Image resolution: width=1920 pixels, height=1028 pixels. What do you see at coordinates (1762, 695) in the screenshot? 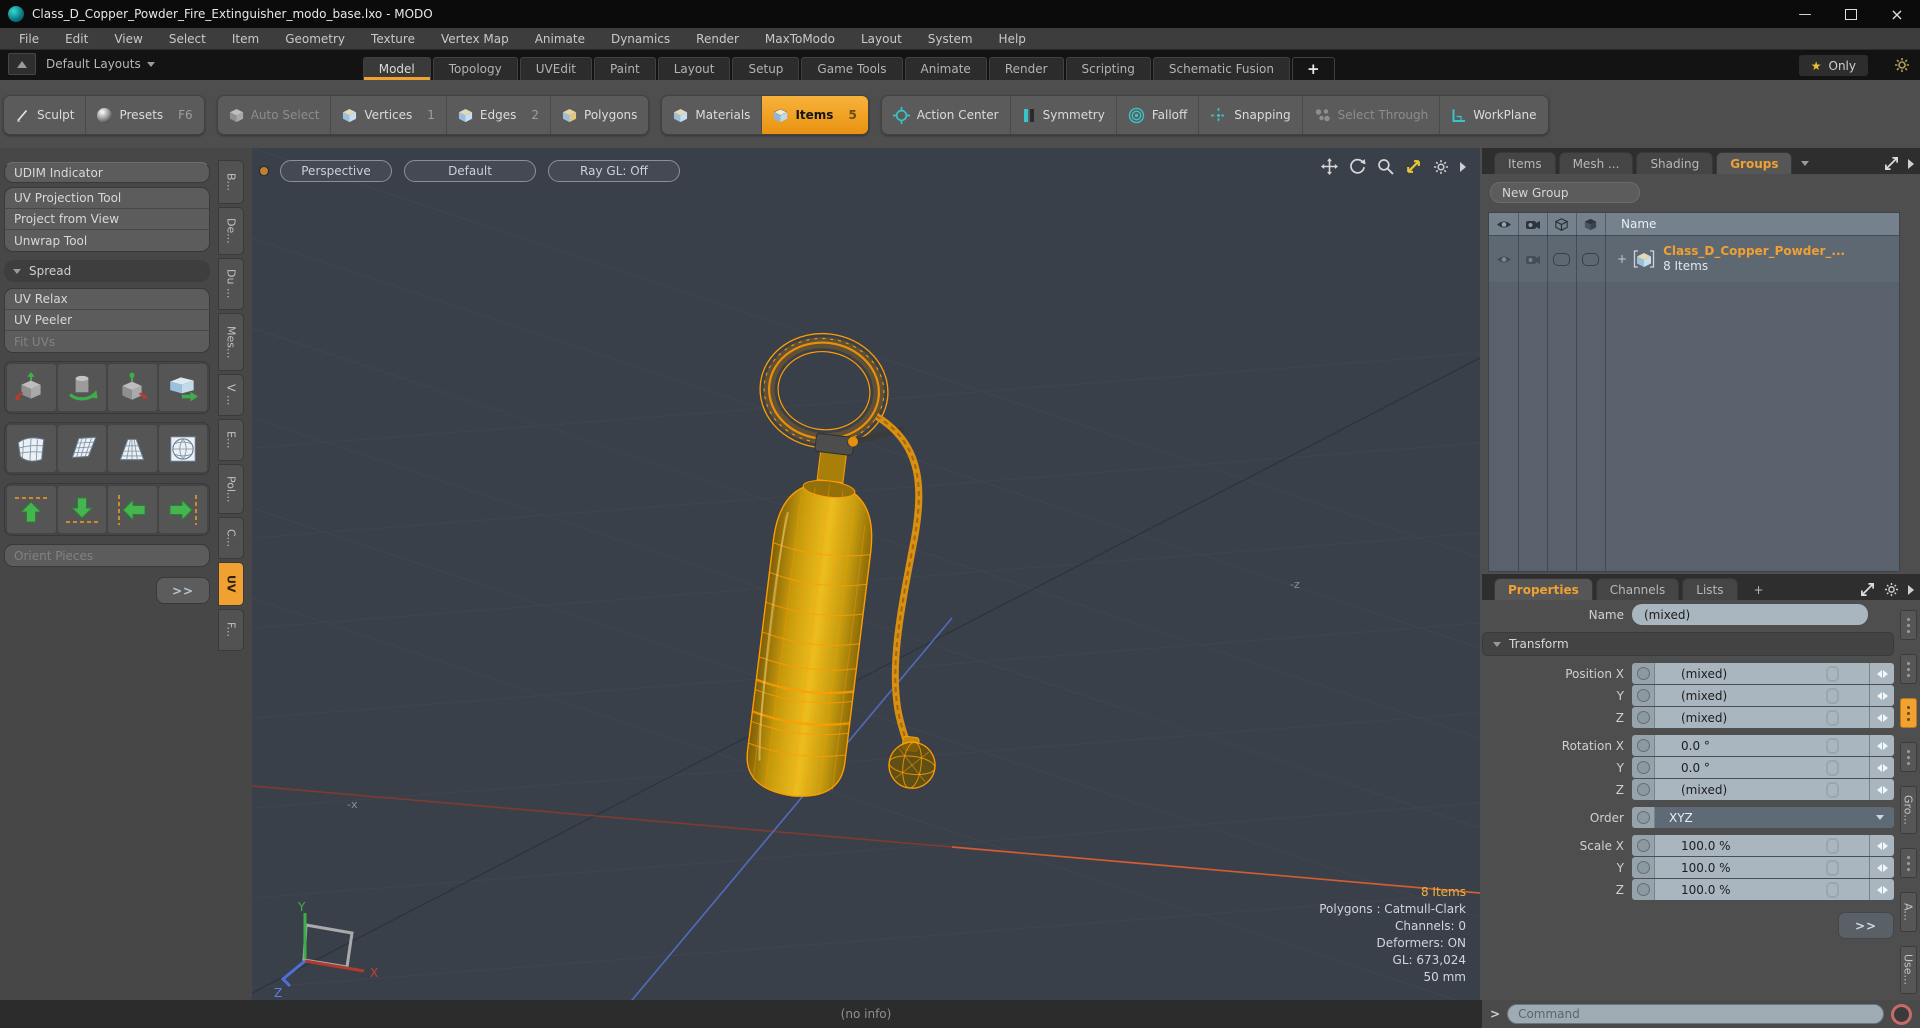
I see `position-y-field: (mixed)` at bounding box center [1762, 695].